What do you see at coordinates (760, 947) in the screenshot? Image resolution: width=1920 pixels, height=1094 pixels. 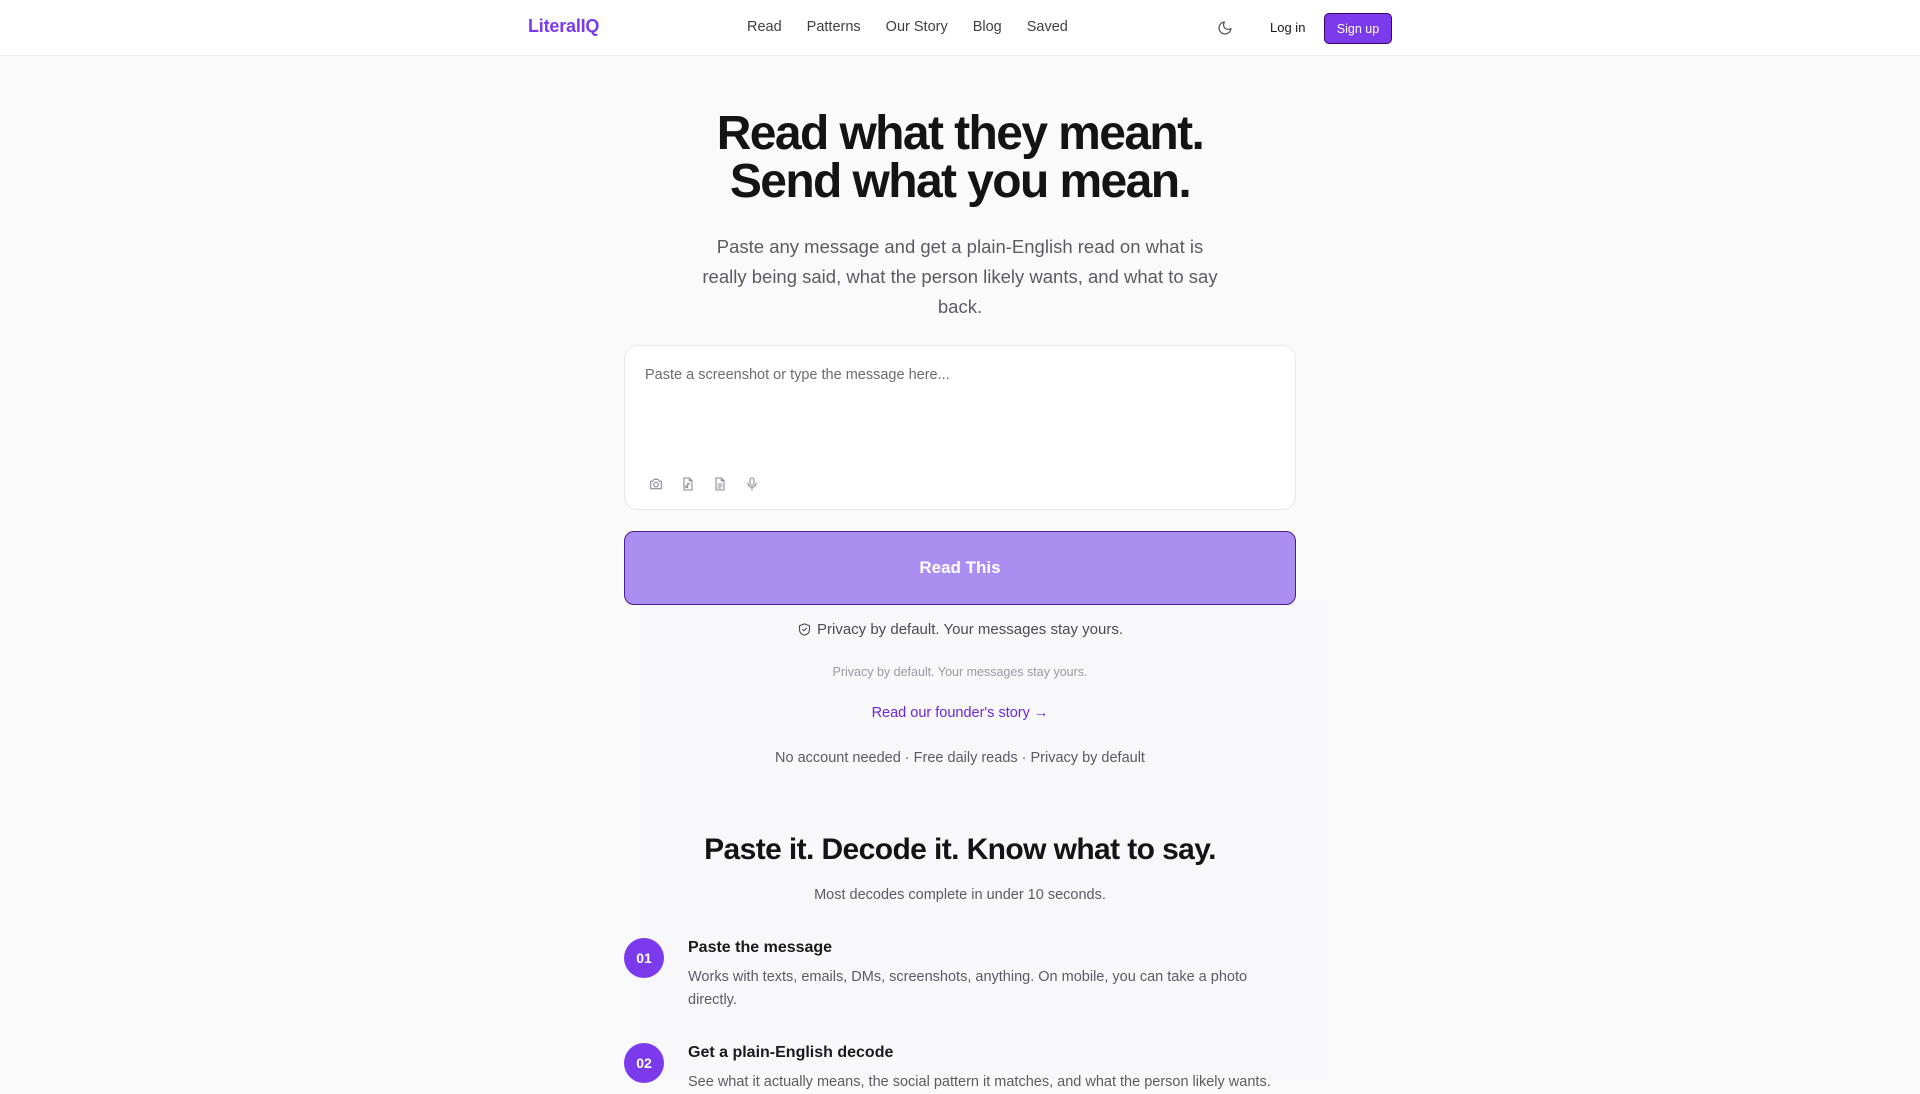 I see `step-title: Paste the message` at bounding box center [760, 947].